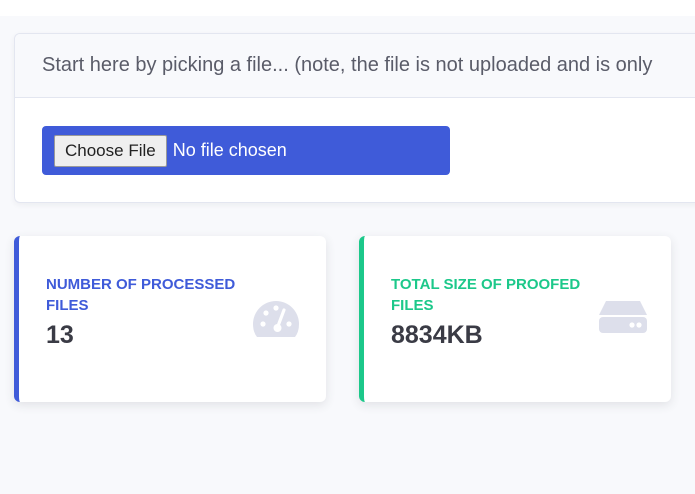  I want to click on proofed-size-value: 8834KB, so click(437, 335).